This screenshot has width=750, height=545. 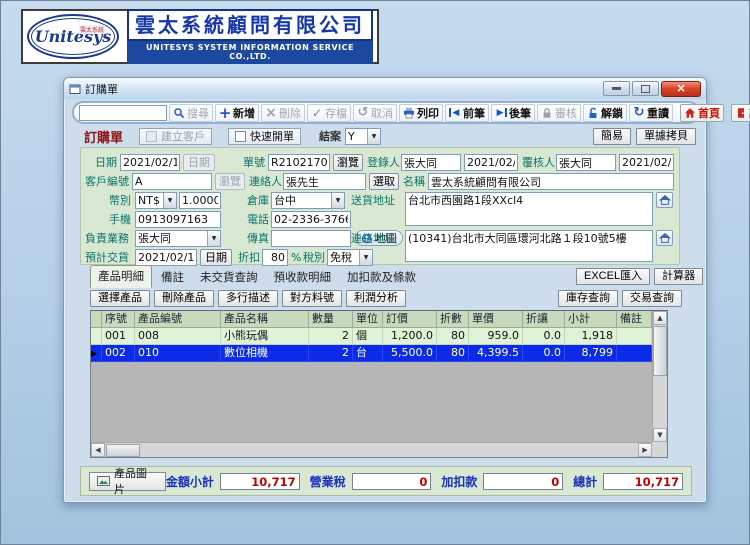 What do you see at coordinates (660, 435) in the screenshot?
I see `scroll-down-icon: ▼` at bounding box center [660, 435].